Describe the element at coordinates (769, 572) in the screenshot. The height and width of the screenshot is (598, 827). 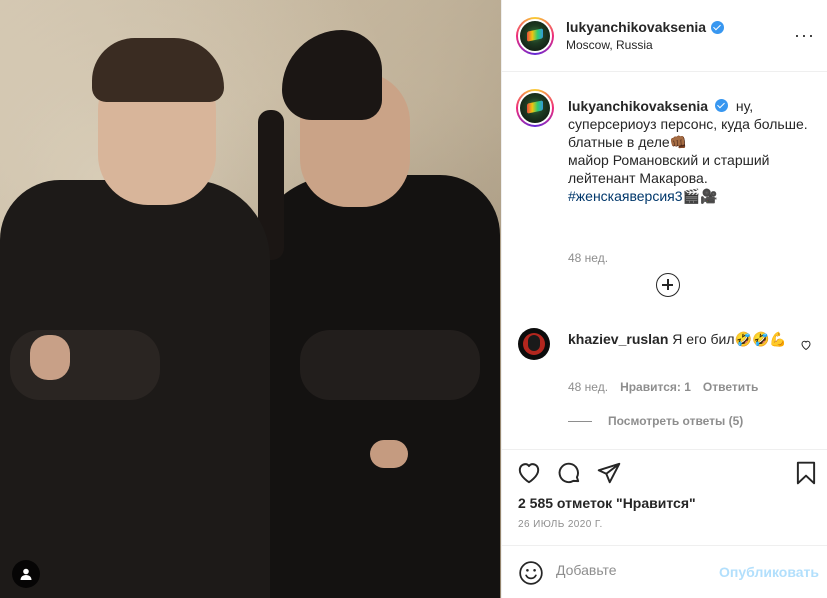
I see `publish-button: Опубликовать` at that location.